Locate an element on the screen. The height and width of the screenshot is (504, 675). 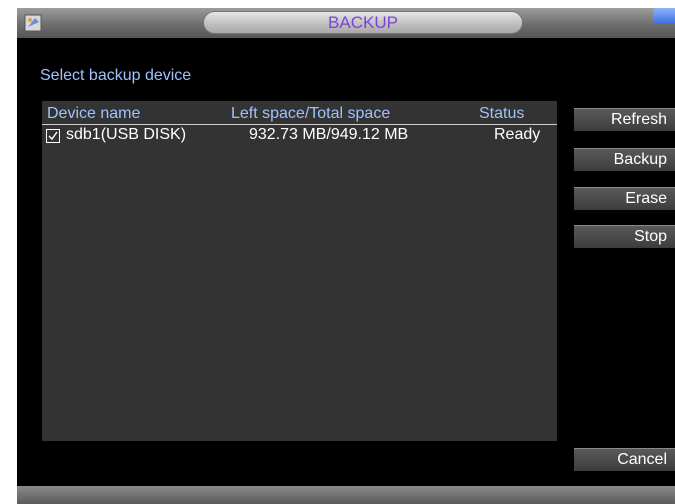
erase-button: Erase is located at coordinates (624, 198).